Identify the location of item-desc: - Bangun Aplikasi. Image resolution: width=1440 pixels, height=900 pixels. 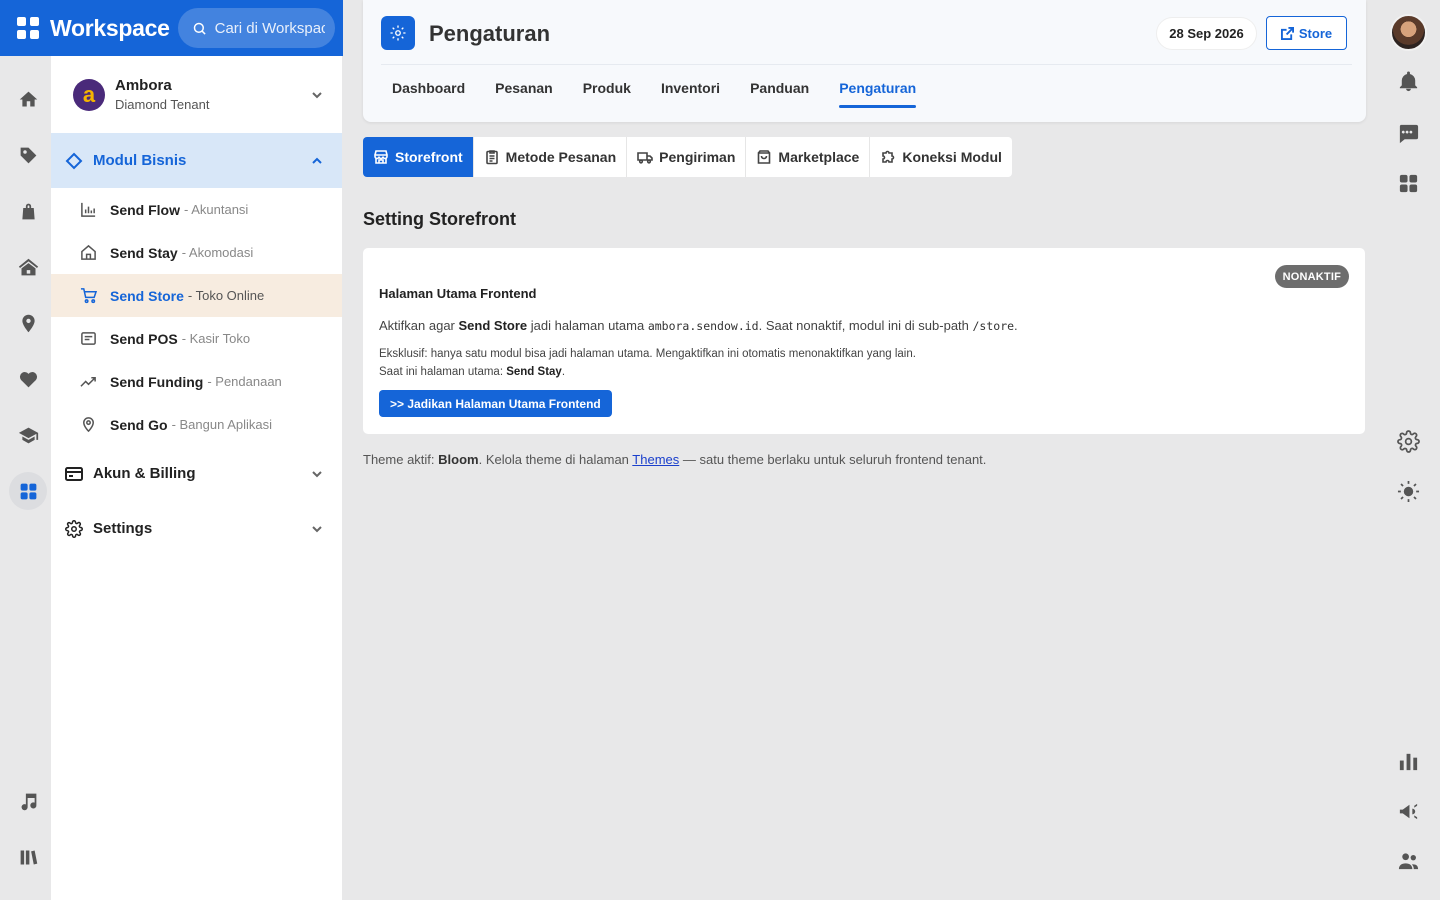
(222, 424).